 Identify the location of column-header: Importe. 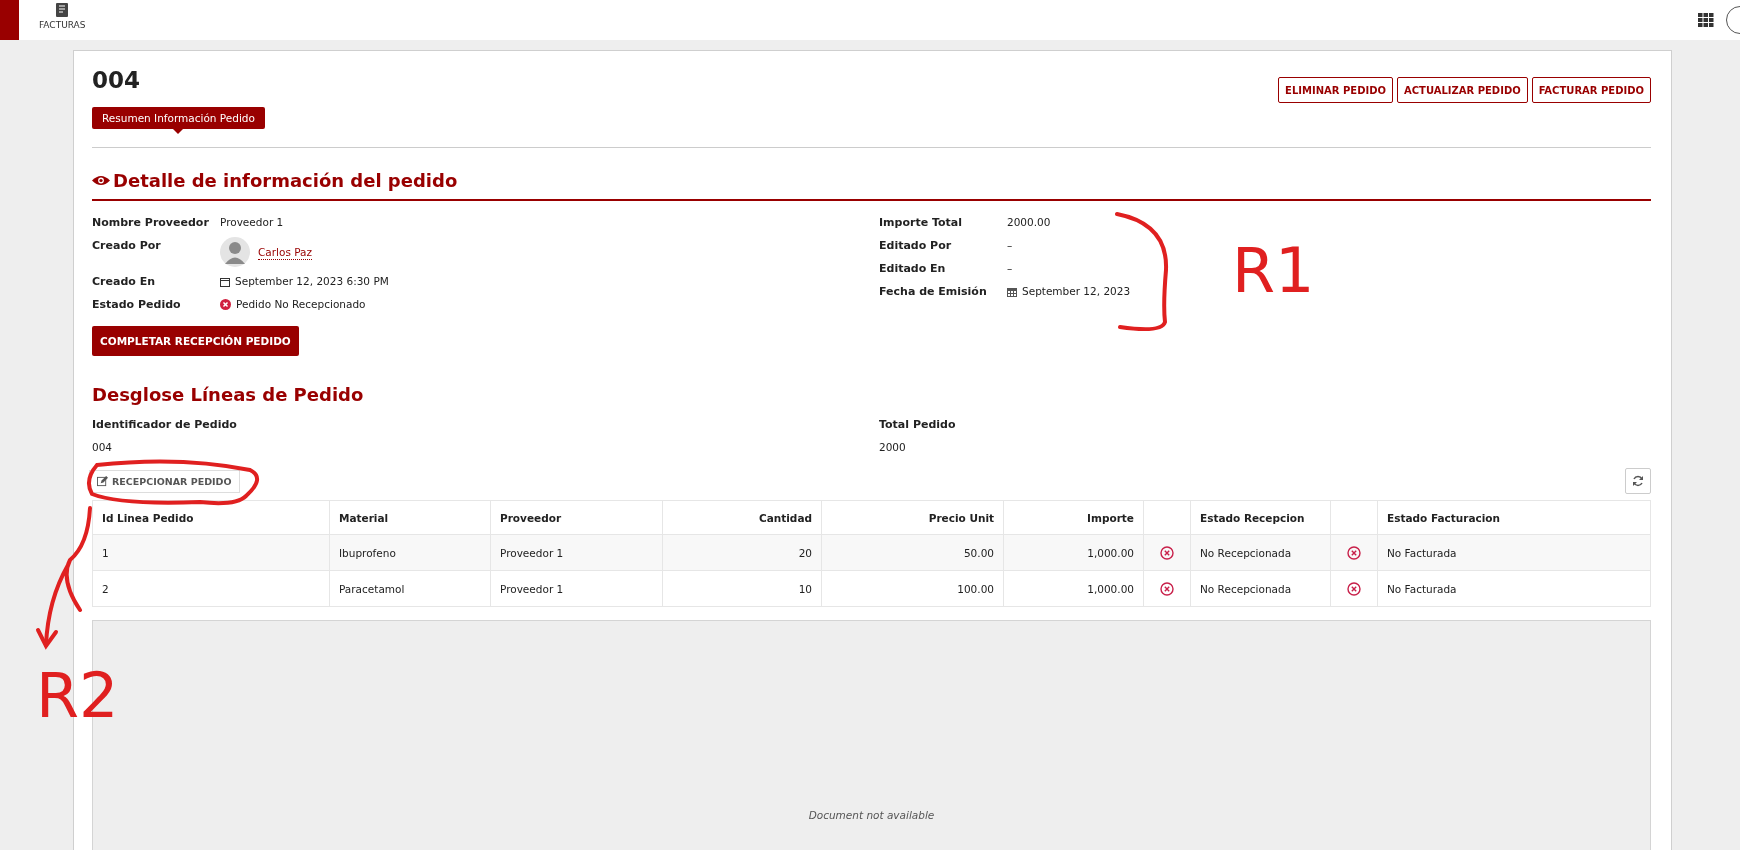
(1073, 517).